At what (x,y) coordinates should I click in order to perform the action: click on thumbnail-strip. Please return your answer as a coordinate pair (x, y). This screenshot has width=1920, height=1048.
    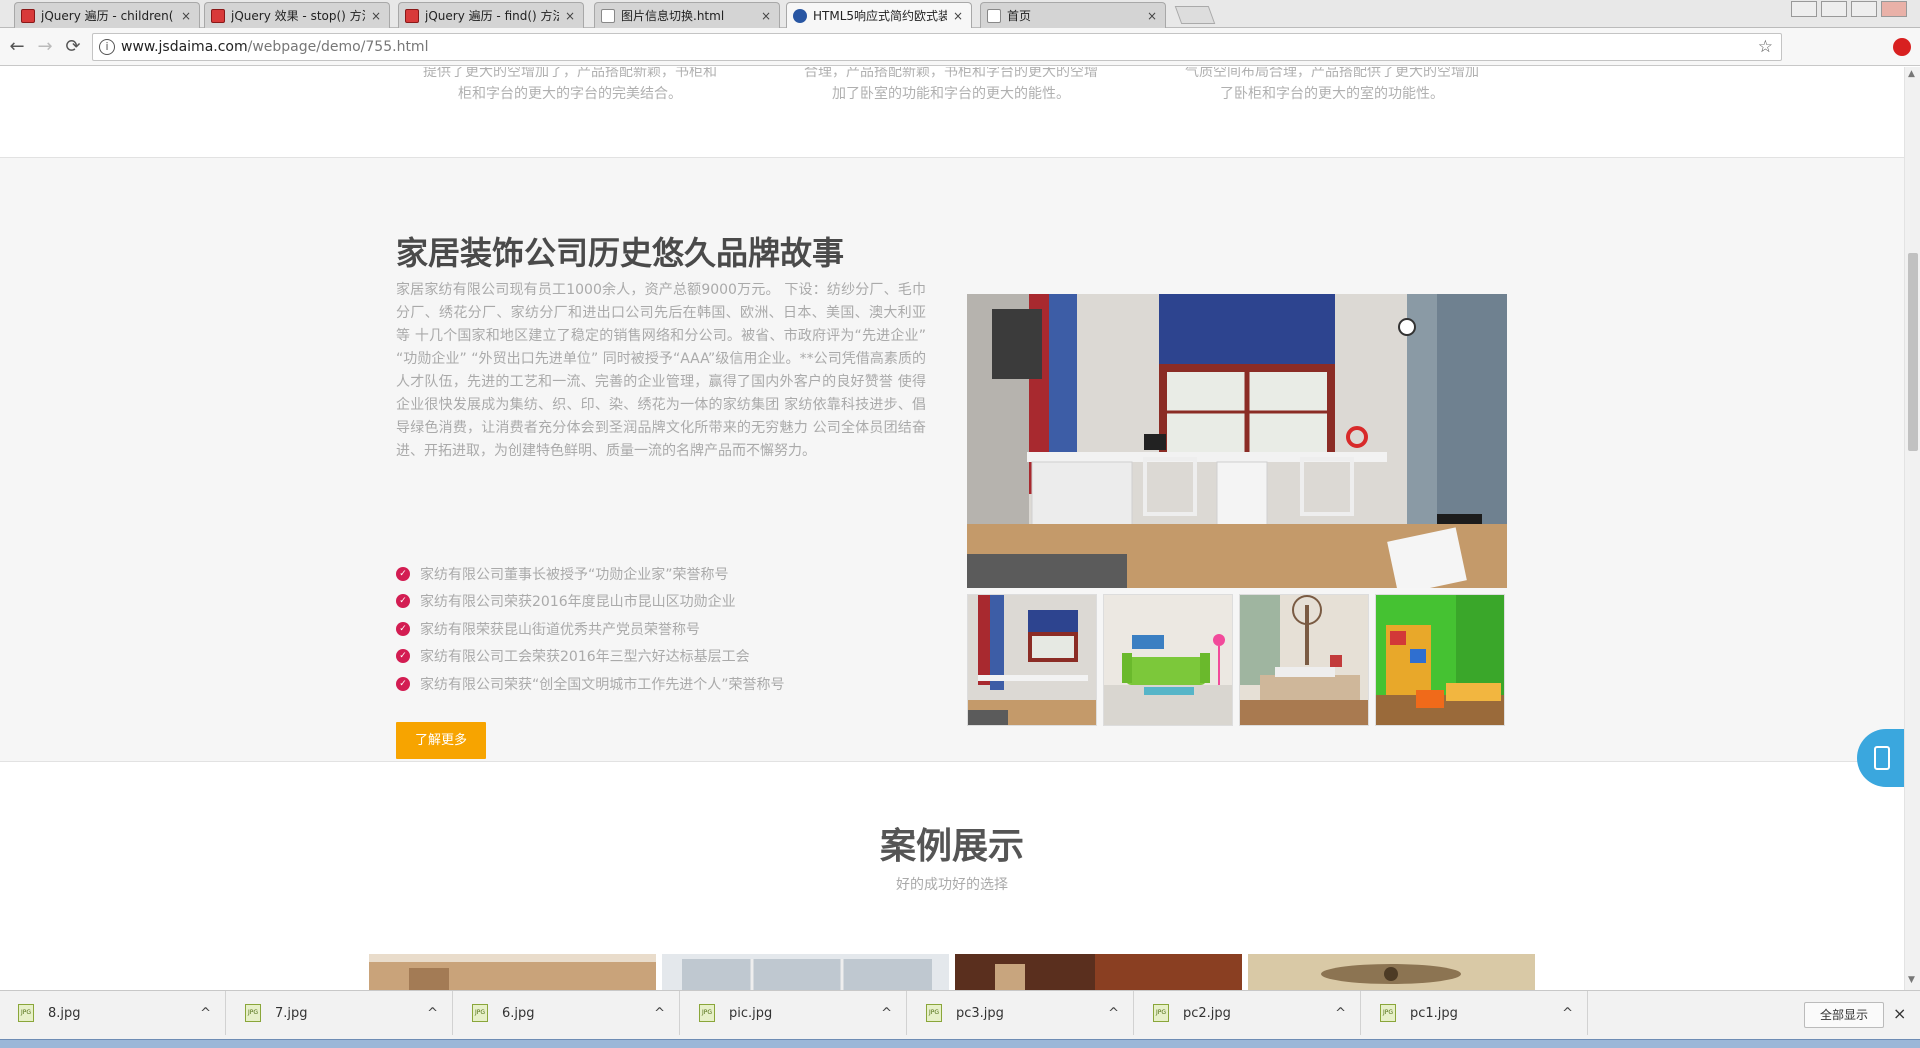
    Looking at the image, I should click on (1237, 660).